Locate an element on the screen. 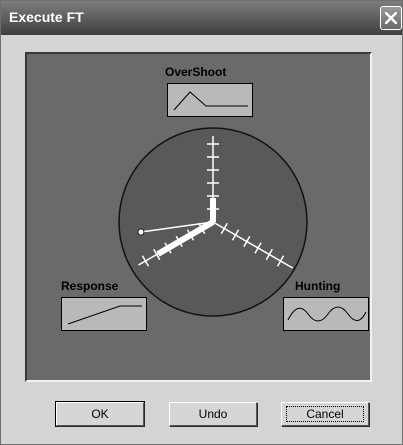  ok-button: OK is located at coordinates (100, 414).